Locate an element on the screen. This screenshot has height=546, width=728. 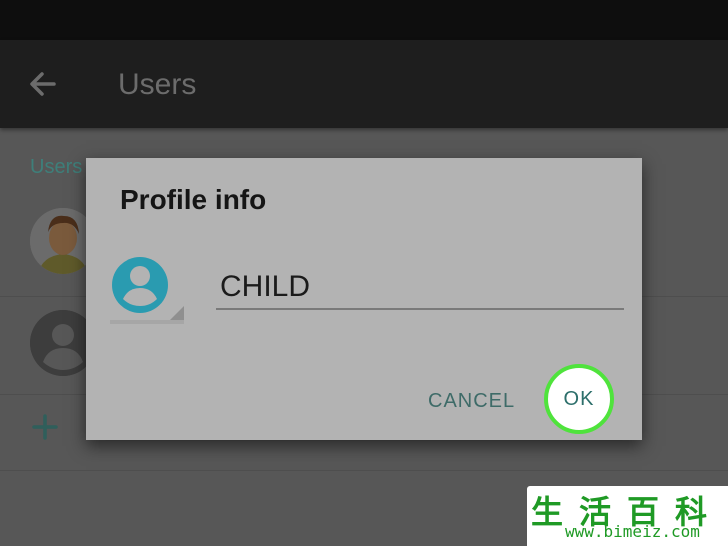
profile-photo-picker is located at coordinates (148, 289).